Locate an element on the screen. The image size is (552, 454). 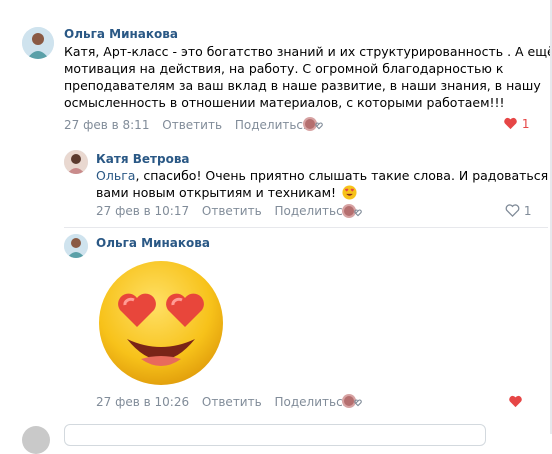
comment-text-fragment: вами новым открытиям и техникам! is located at coordinates (216, 192).